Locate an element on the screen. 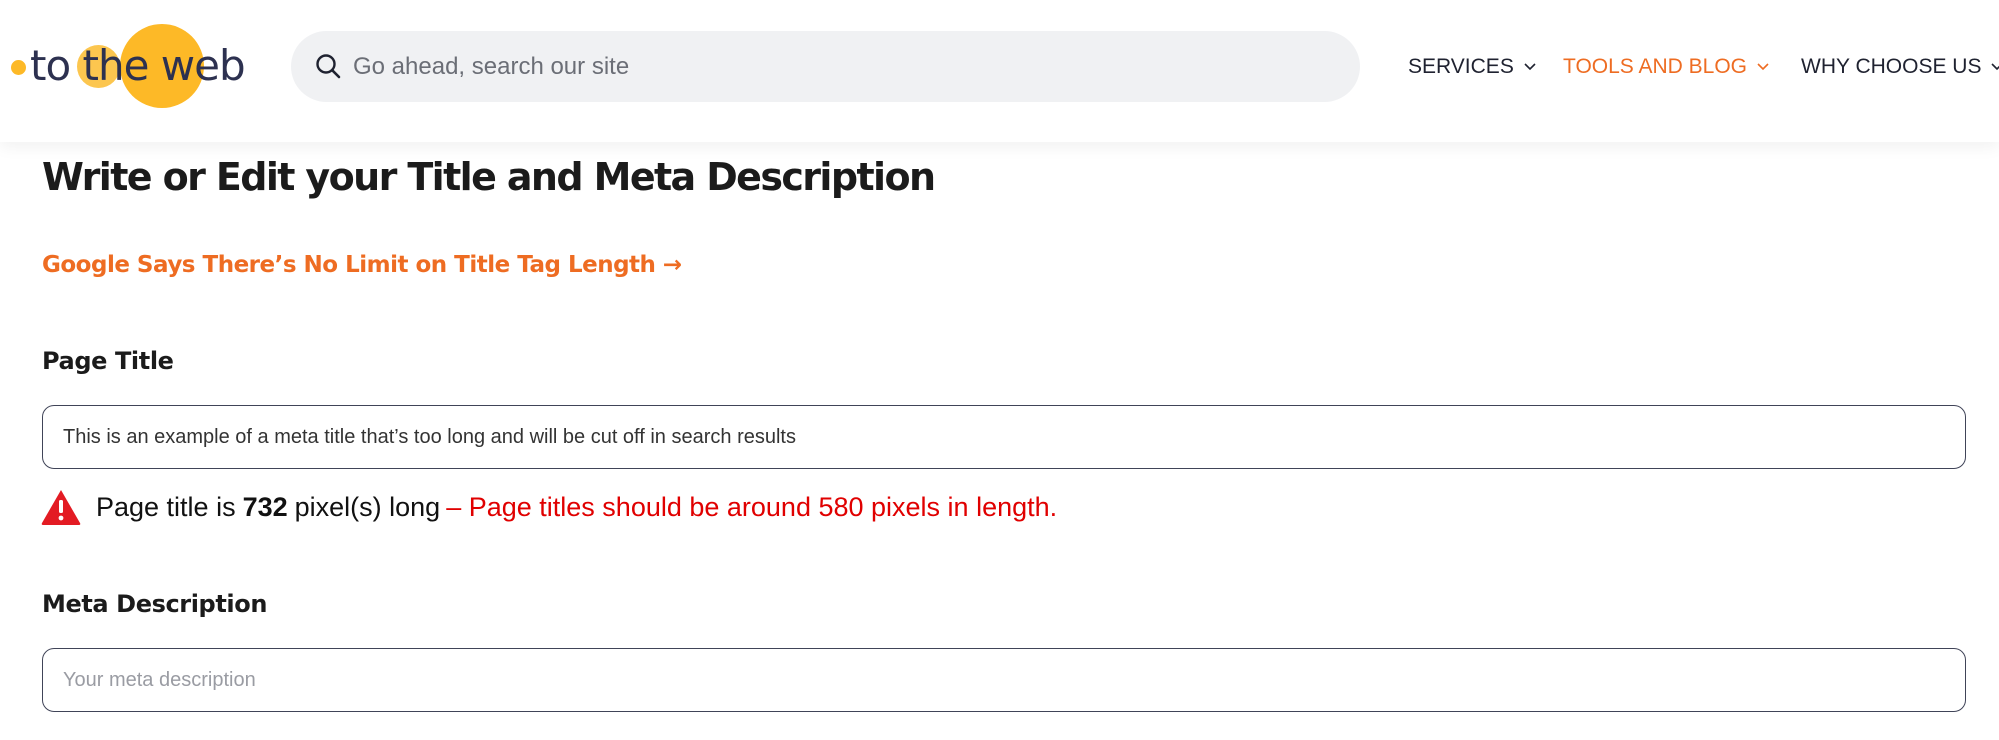 The image size is (1999, 740). page-title-label: Page Title is located at coordinates (108, 361).